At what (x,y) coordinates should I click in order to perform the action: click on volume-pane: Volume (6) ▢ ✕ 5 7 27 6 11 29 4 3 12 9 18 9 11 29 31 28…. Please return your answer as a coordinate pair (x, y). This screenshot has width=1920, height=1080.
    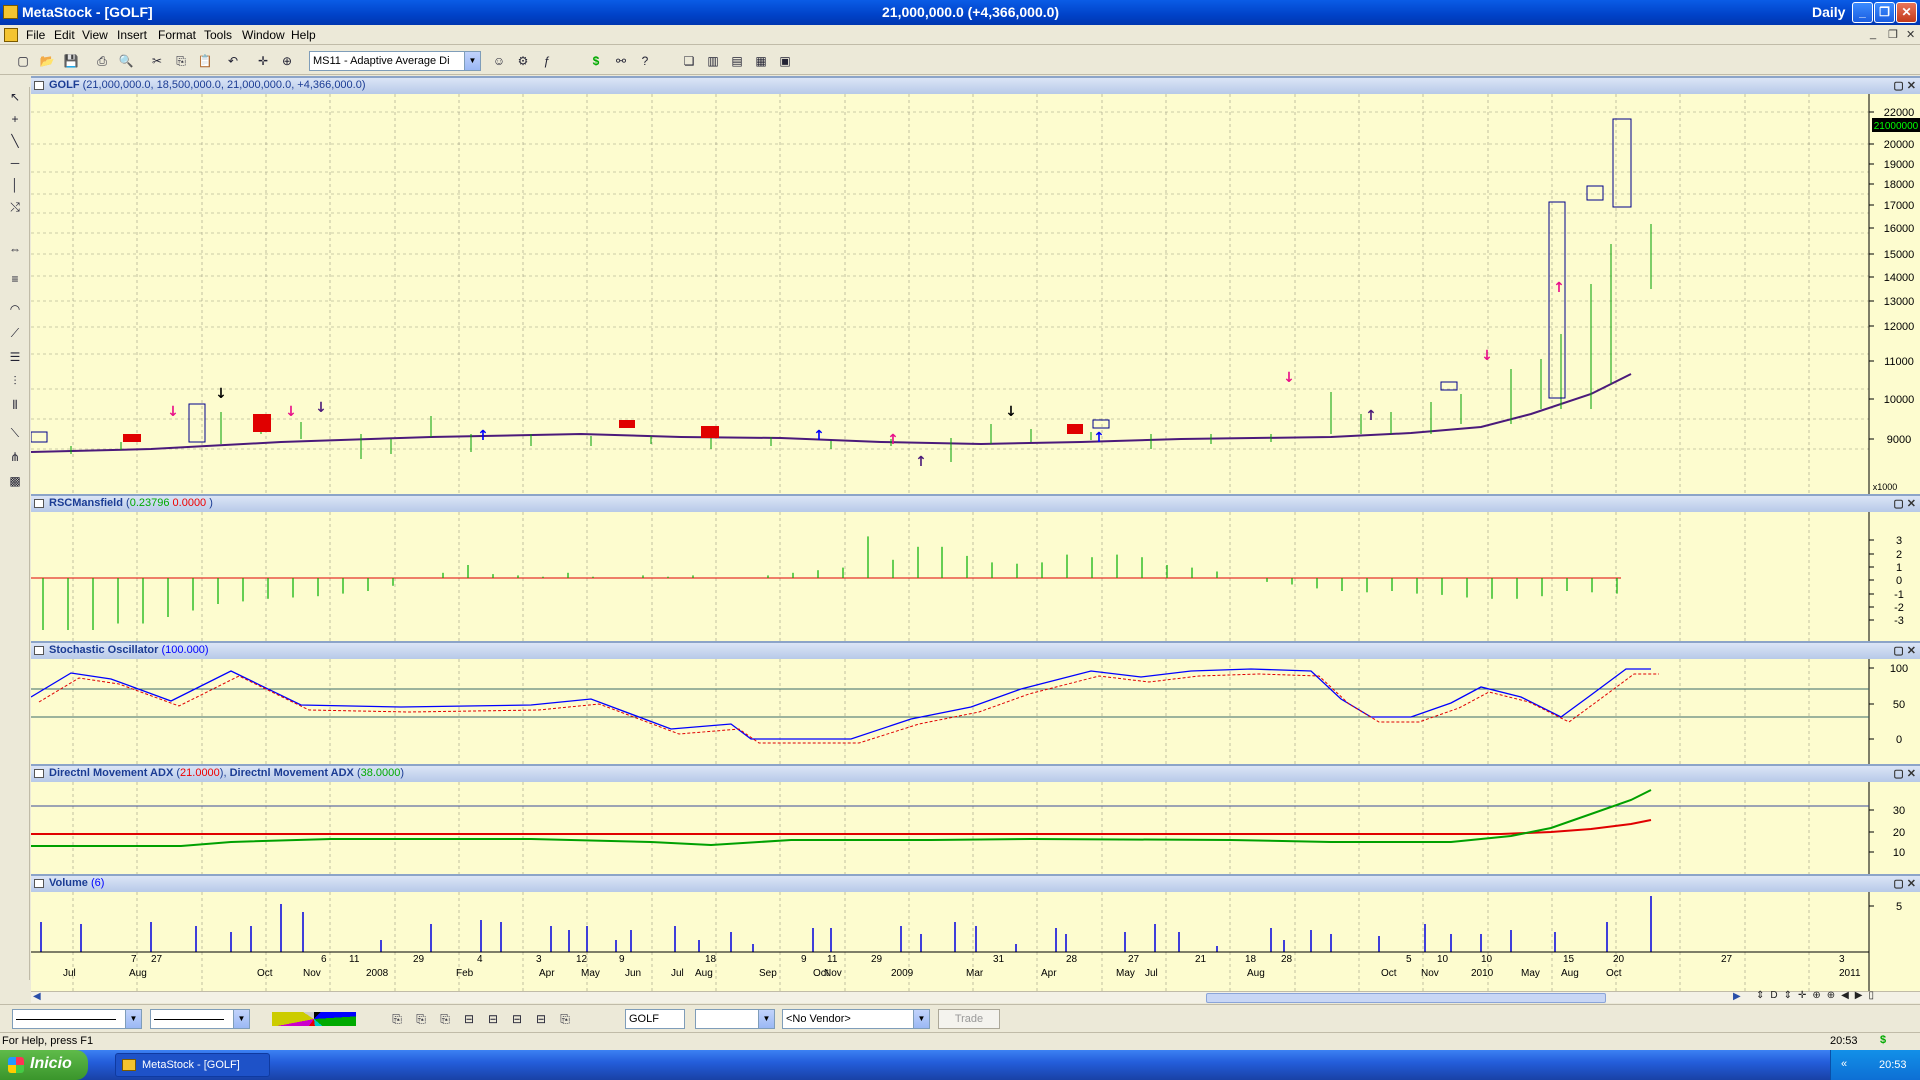
    Looking at the image, I should click on (975, 933).